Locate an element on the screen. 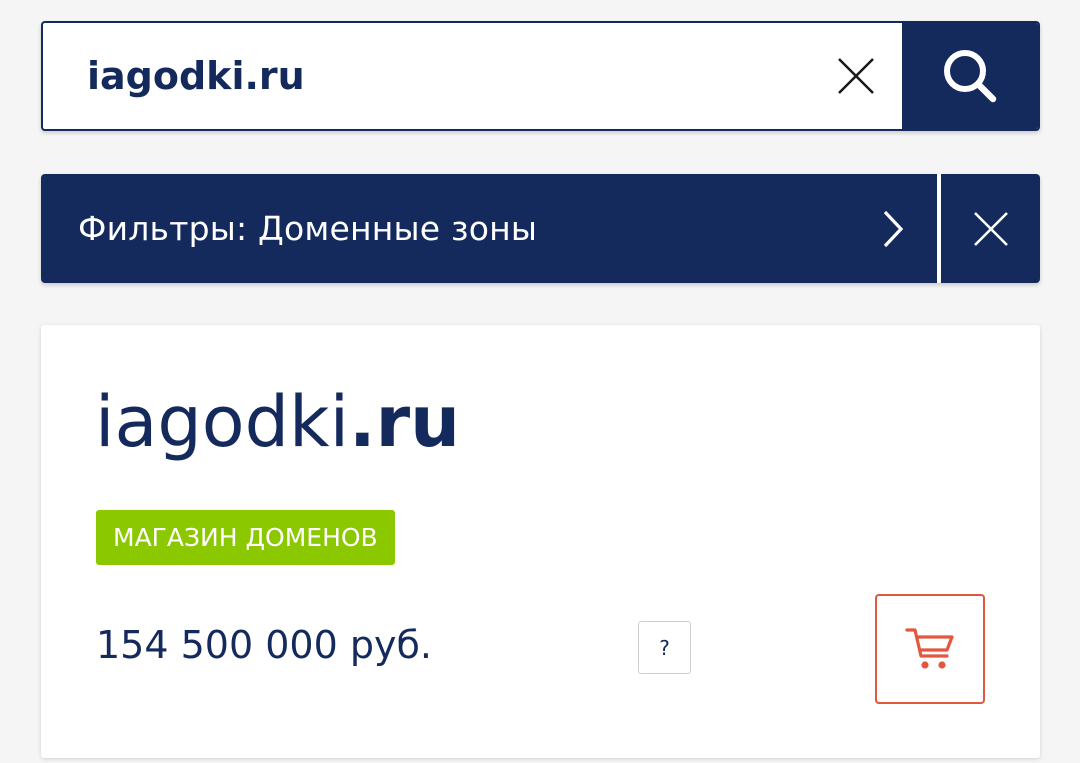 This screenshot has width=1080, height=763. search-clear-button is located at coordinates (856, 76).